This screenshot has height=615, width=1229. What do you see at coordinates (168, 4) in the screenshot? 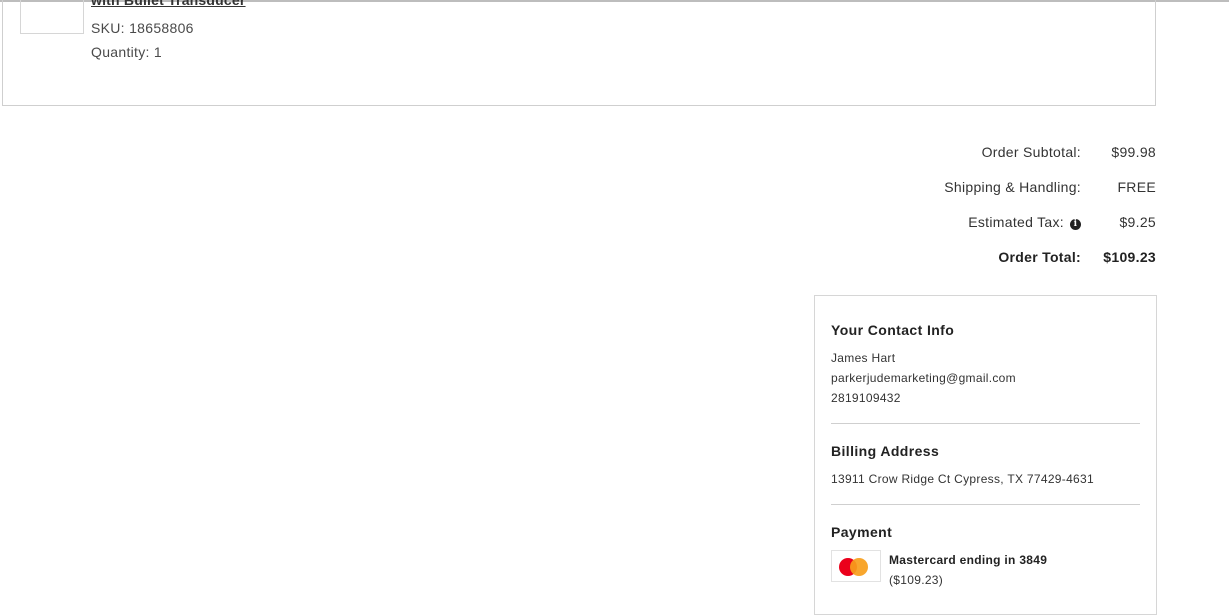
I see `product-title-link: with Bullet Transducer` at bounding box center [168, 4].